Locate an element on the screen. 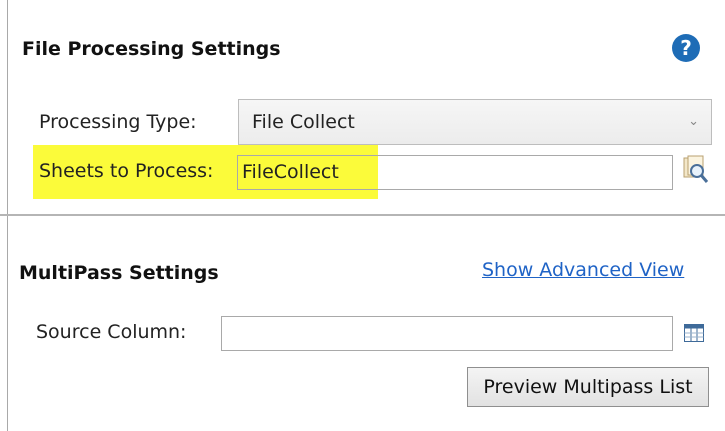 This screenshot has width=725, height=431. processing-type-label: Processing Type: is located at coordinates (118, 122).